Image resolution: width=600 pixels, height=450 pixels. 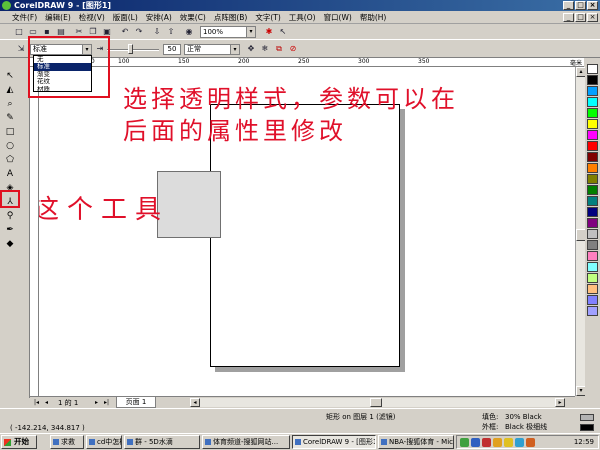 What do you see at coordinates (10, 160) in the screenshot?
I see `polygon-tool-icon: ⬠` at bounding box center [10, 160].